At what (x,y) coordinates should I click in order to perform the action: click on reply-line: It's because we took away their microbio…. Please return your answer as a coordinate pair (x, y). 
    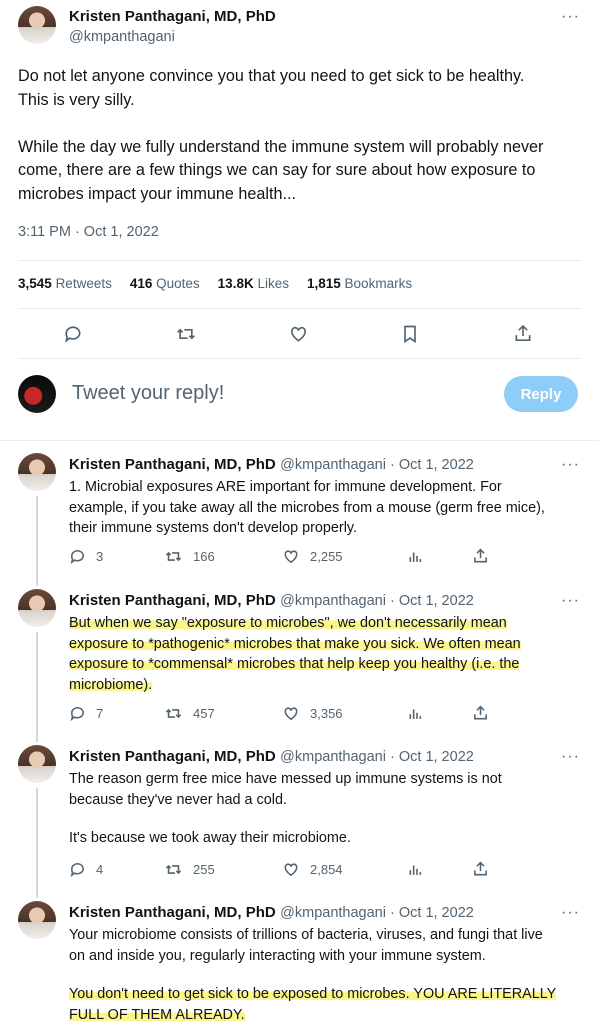
    Looking at the image, I should click on (210, 838).